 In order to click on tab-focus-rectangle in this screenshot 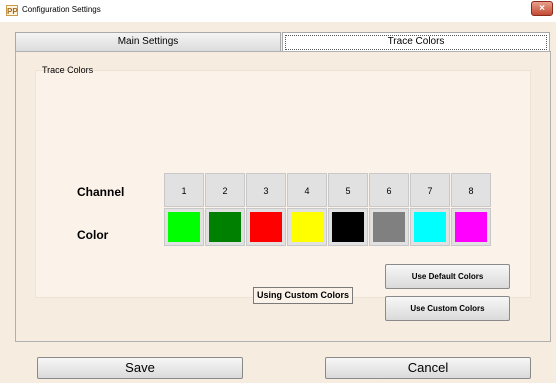, I will do `click(416, 42)`.